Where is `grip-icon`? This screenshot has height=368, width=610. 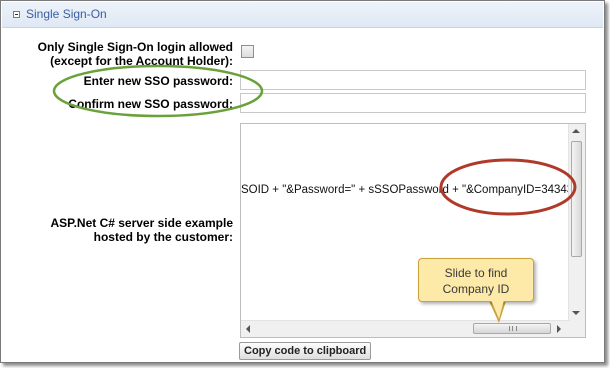
grip-icon is located at coordinates (513, 328).